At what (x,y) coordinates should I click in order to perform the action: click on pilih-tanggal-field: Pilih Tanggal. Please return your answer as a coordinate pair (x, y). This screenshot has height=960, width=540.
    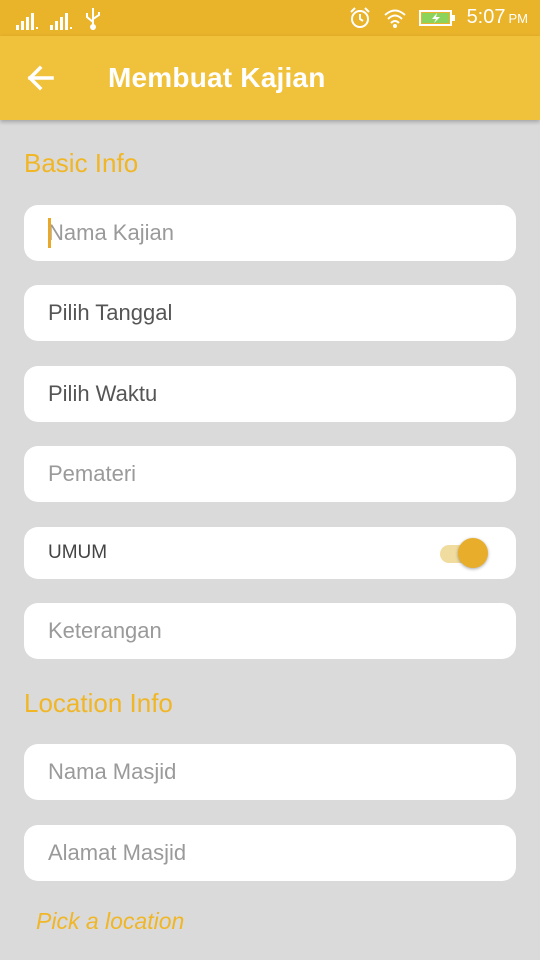
    Looking at the image, I should click on (270, 313).